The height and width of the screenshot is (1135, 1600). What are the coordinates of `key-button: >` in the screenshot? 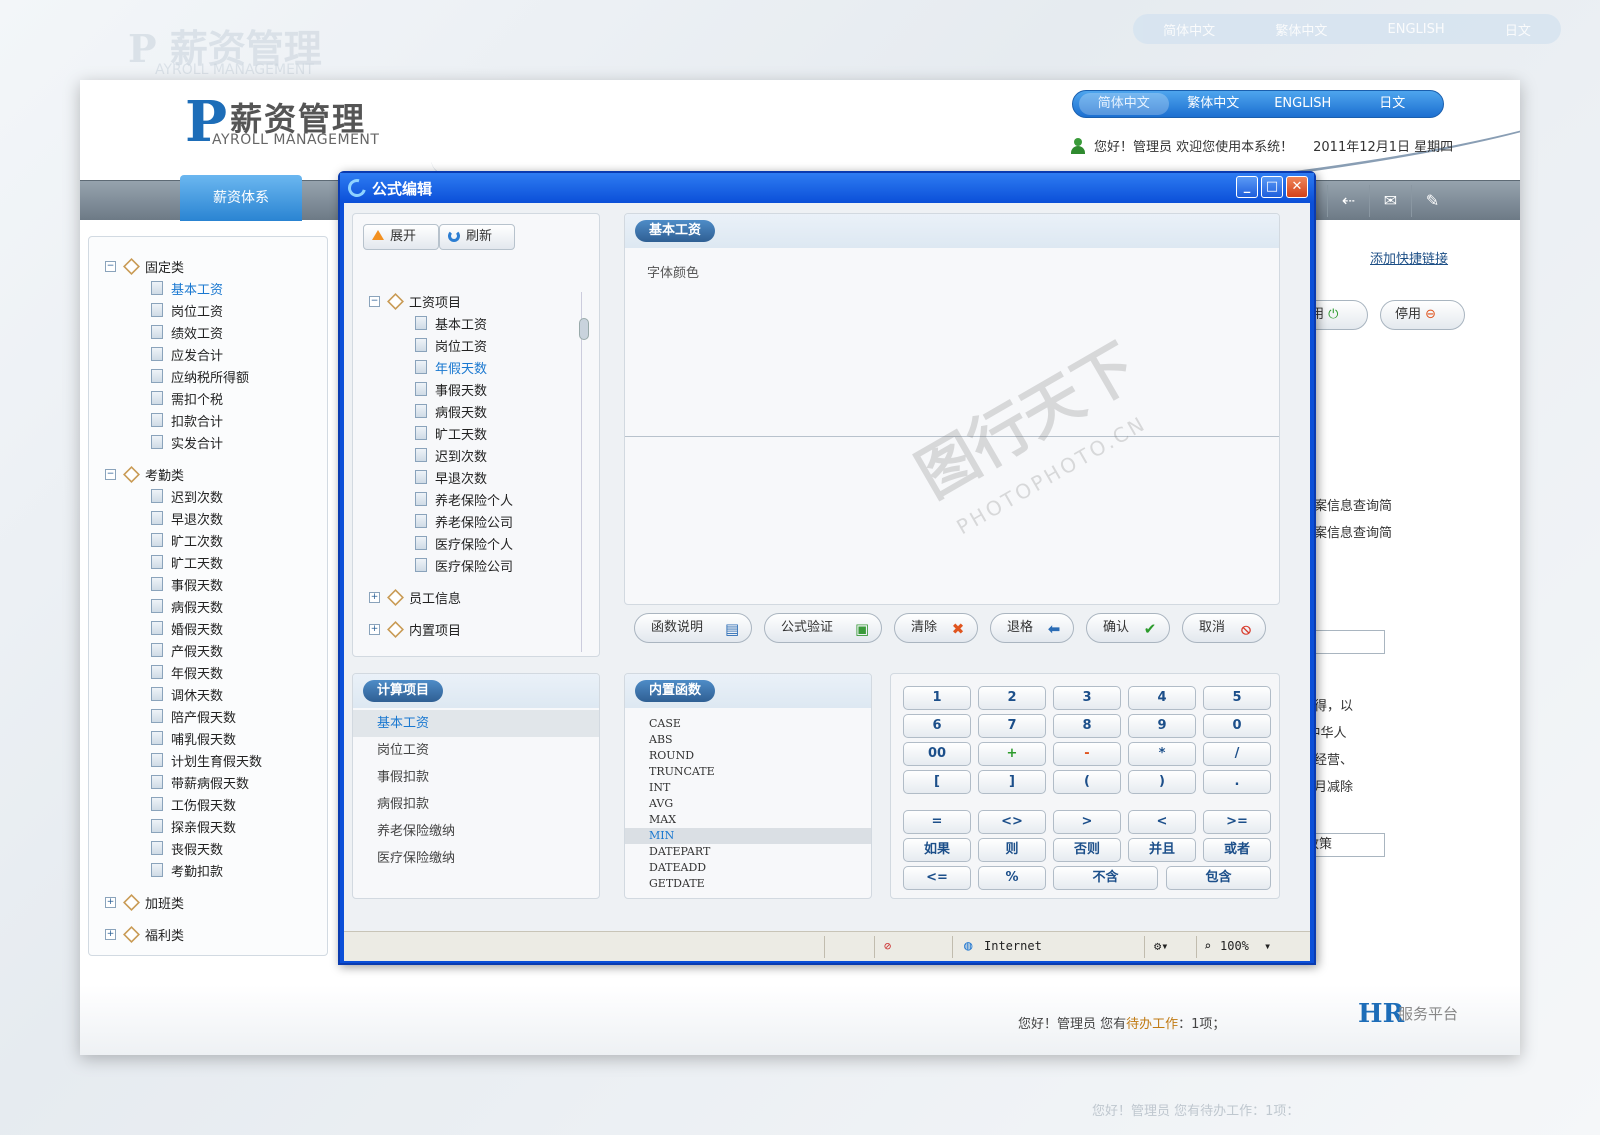 It's located at (1087, 822).